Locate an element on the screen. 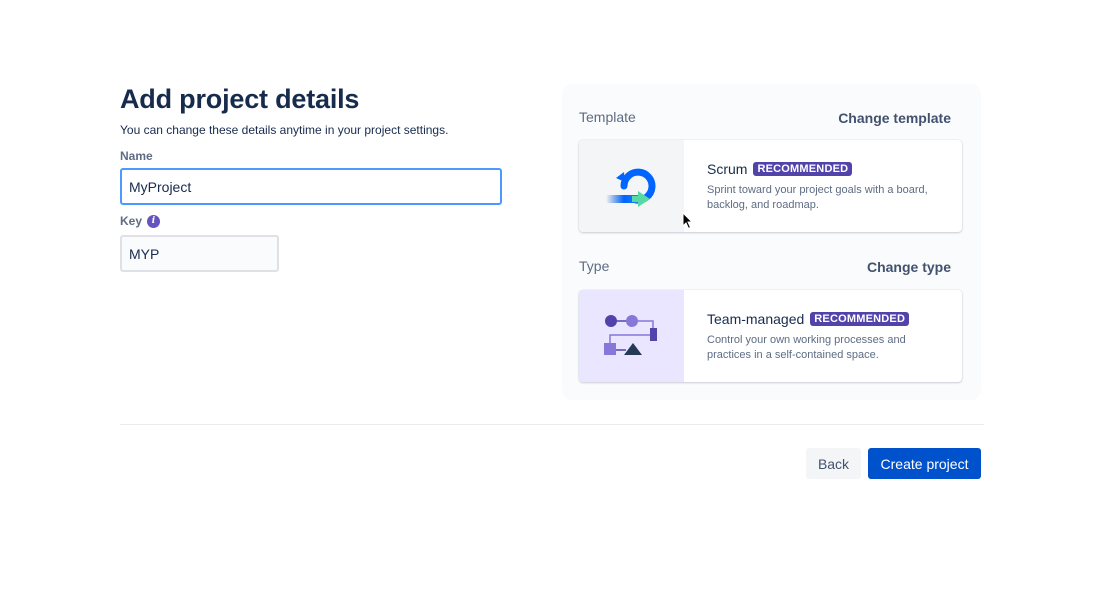  mouse-cursor-icon is located at coordinates (688, 221).